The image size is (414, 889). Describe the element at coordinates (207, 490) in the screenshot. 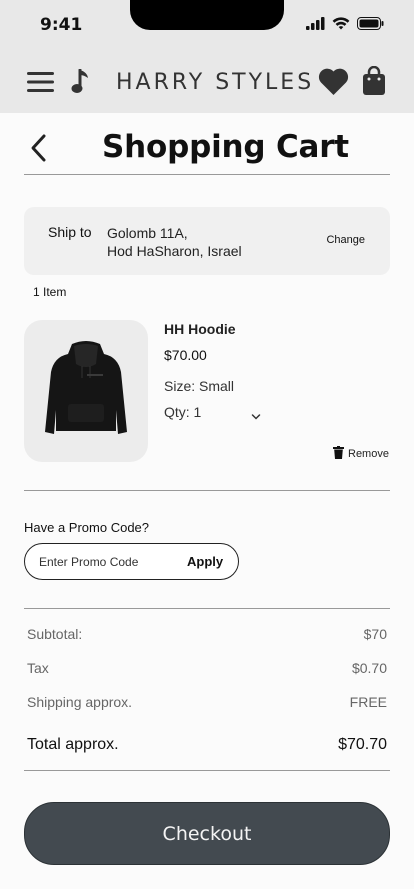

I see `item-divider` at that location.